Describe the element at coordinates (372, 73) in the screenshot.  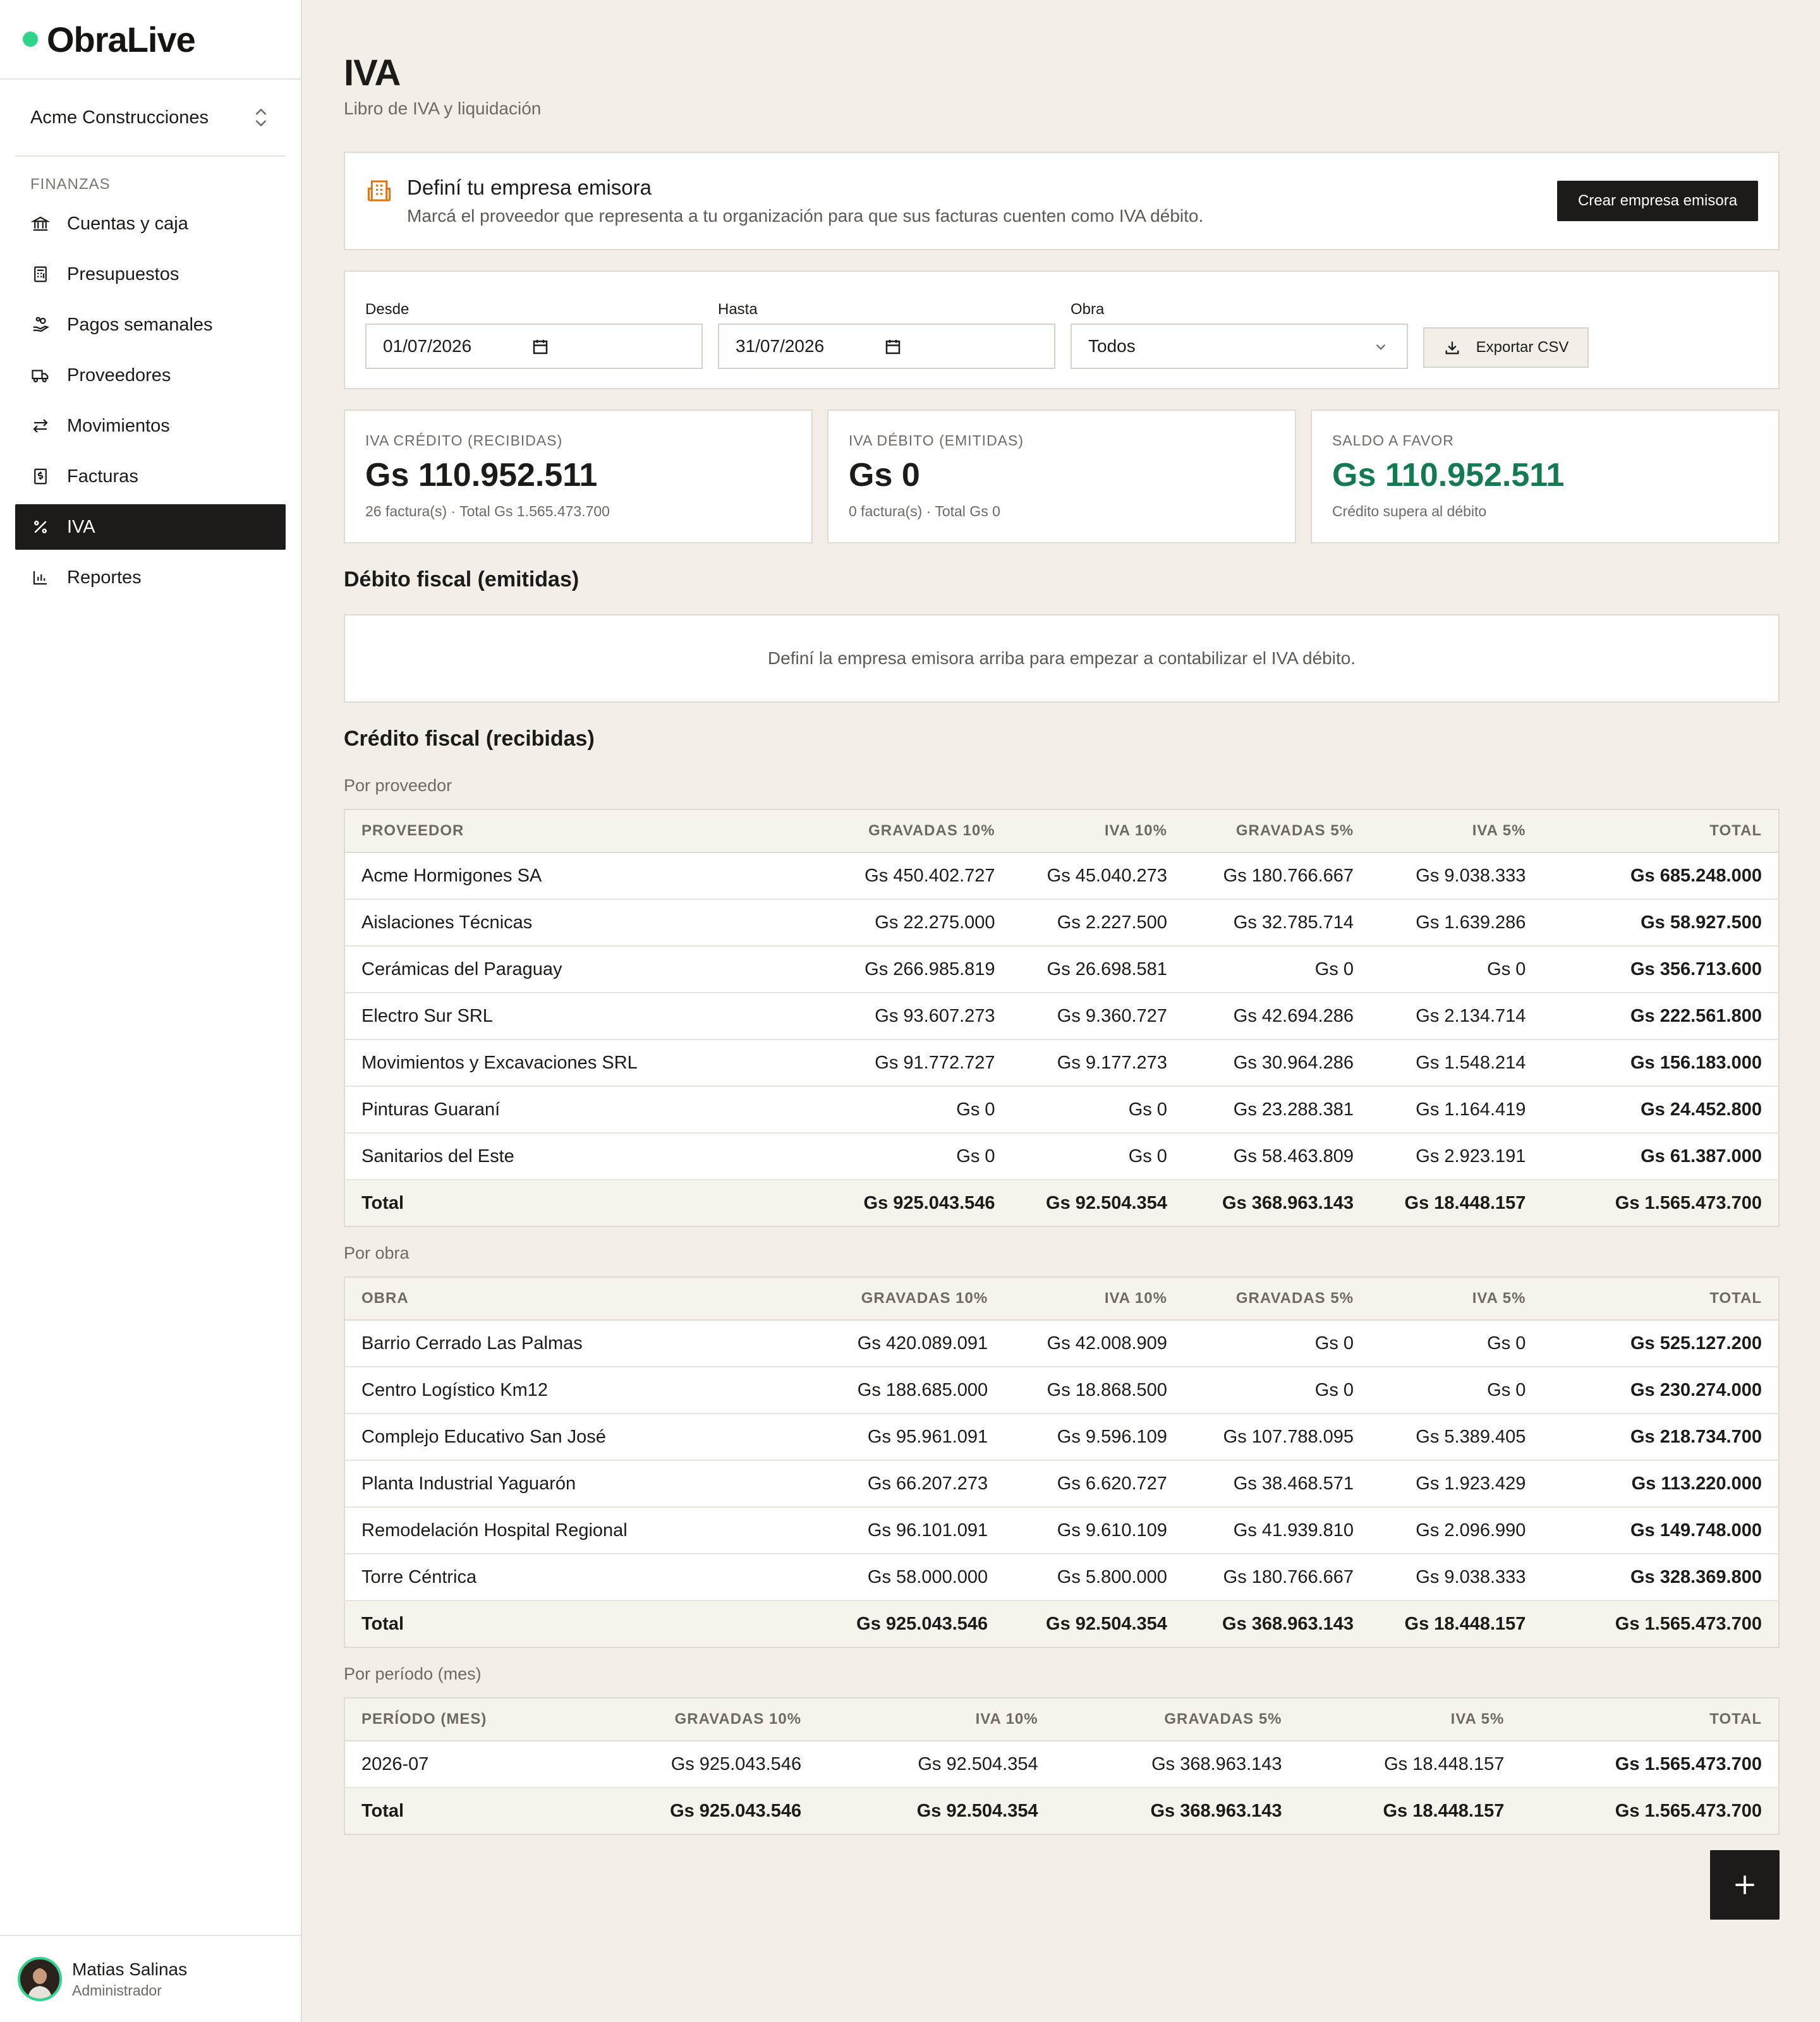
I see `page-title: IVA` at that location.